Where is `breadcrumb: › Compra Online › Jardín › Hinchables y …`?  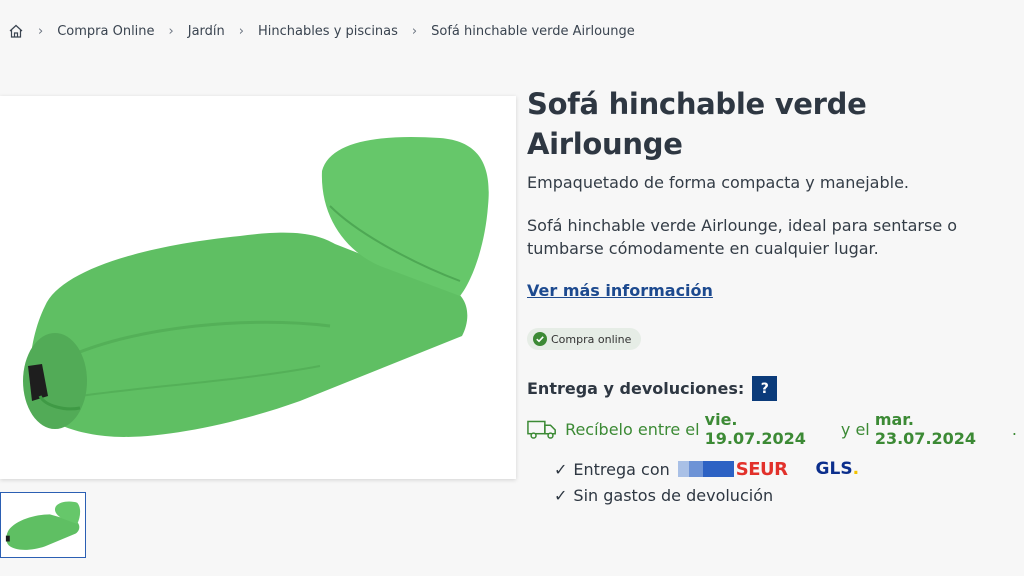 breadcrumb: › Compra Online › Jardín › Hinchables y … is located at coordinates (321, 31).